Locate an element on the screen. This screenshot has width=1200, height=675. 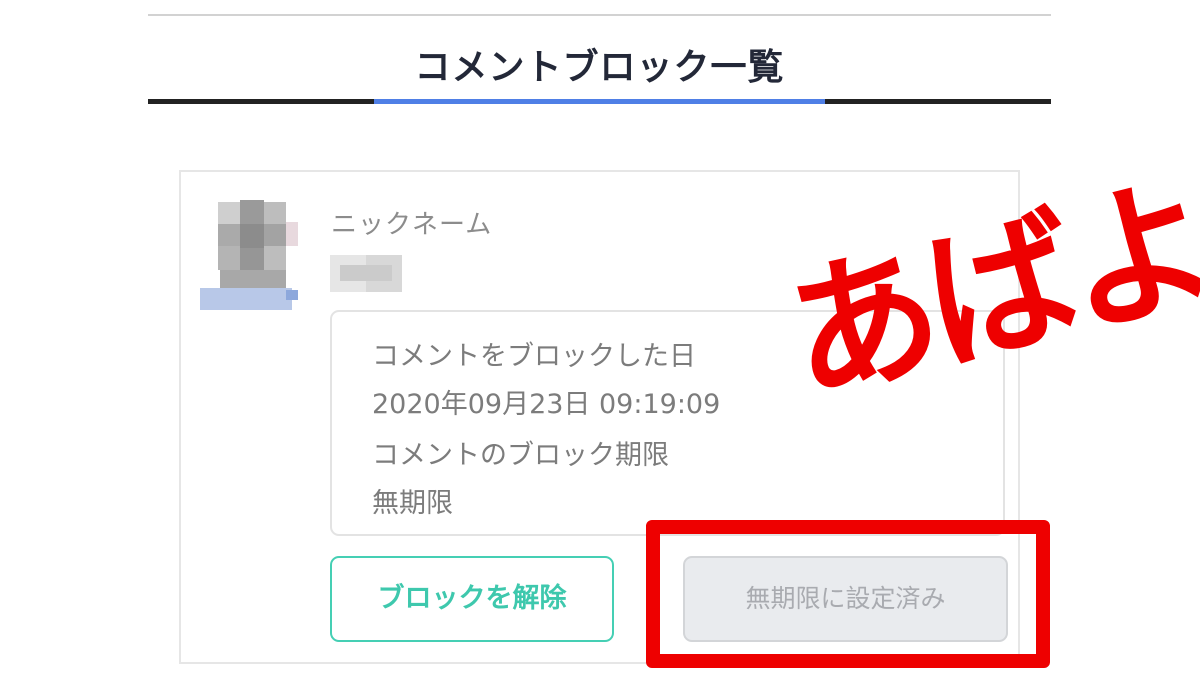
unblock-button: ブロックを解除 is located at coordinates (472, 599).